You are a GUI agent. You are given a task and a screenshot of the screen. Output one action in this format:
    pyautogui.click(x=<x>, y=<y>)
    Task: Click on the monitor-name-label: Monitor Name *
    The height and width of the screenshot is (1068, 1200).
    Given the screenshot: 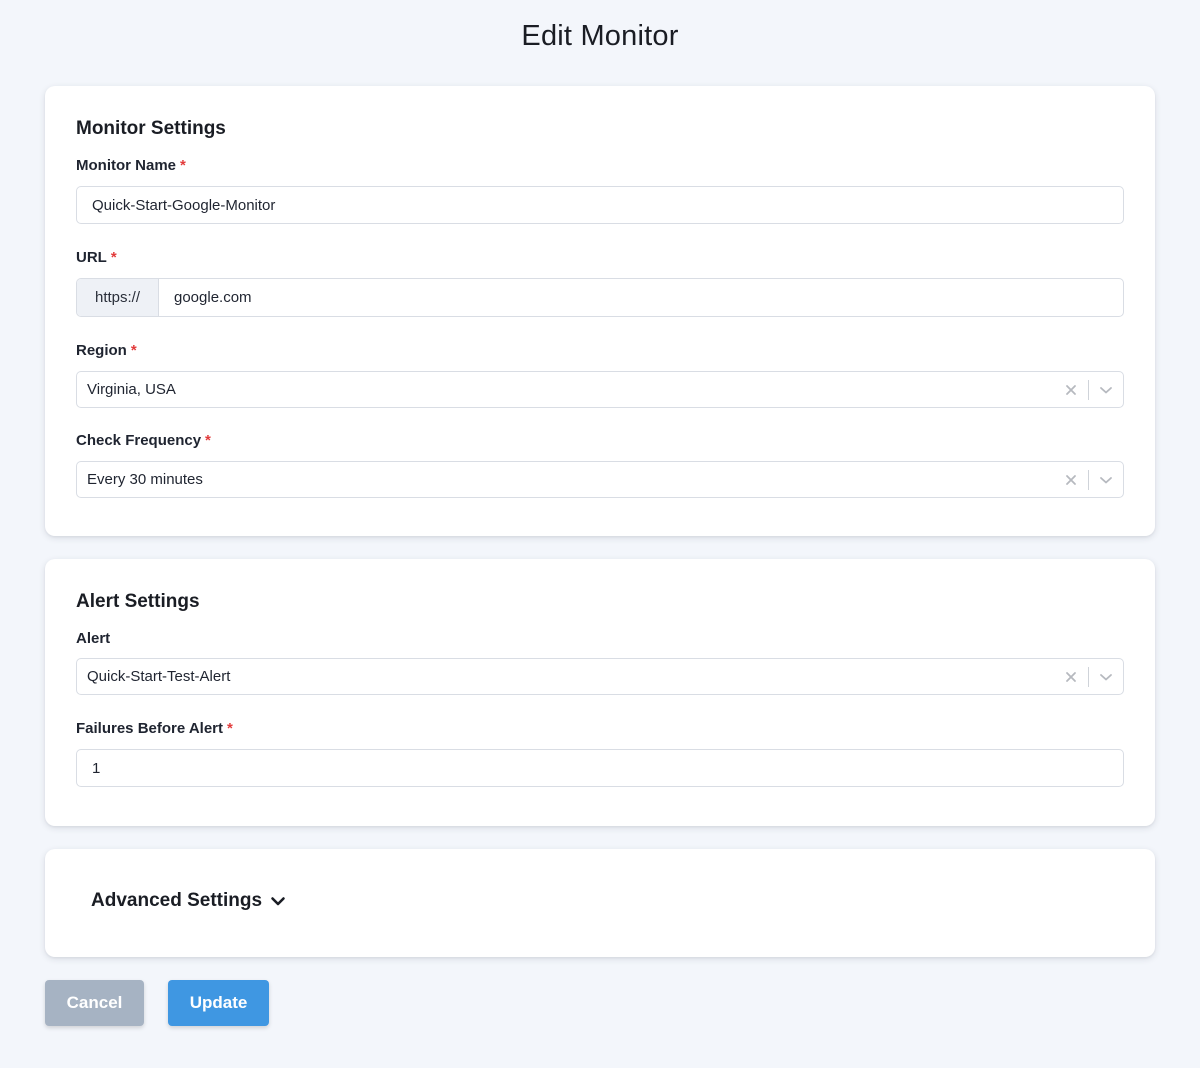 What is the action you would take?
    pyautogui.click(x=131, y=165)
    